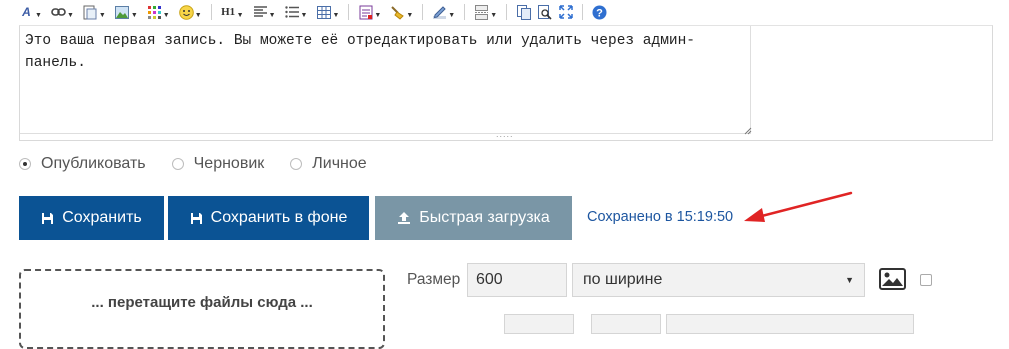  What do you see at coordinates (177, 164) in the screenshot?
I see `radio-draft-dot` at bounding box center [177, 164].